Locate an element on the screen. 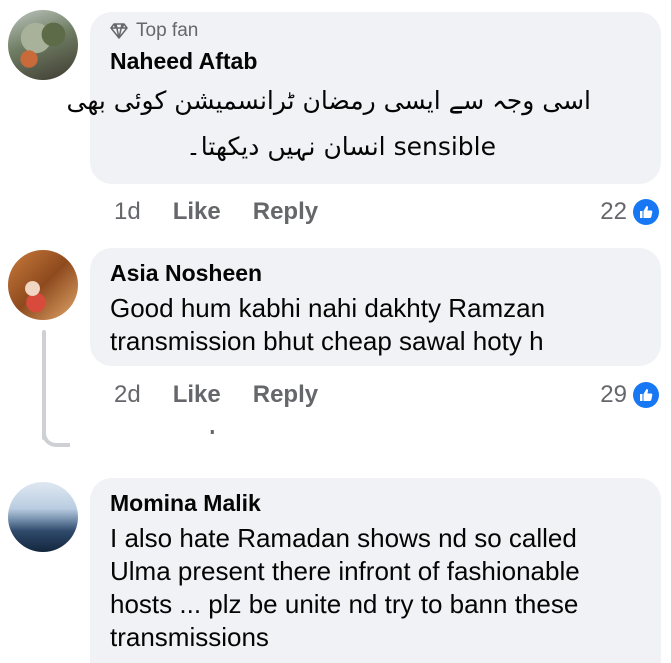  comment-text-line-1: اسی وجہ سے ایسی رمضان ٹرانسمیشن کوئی بھی is located at coordinates (328, 100).